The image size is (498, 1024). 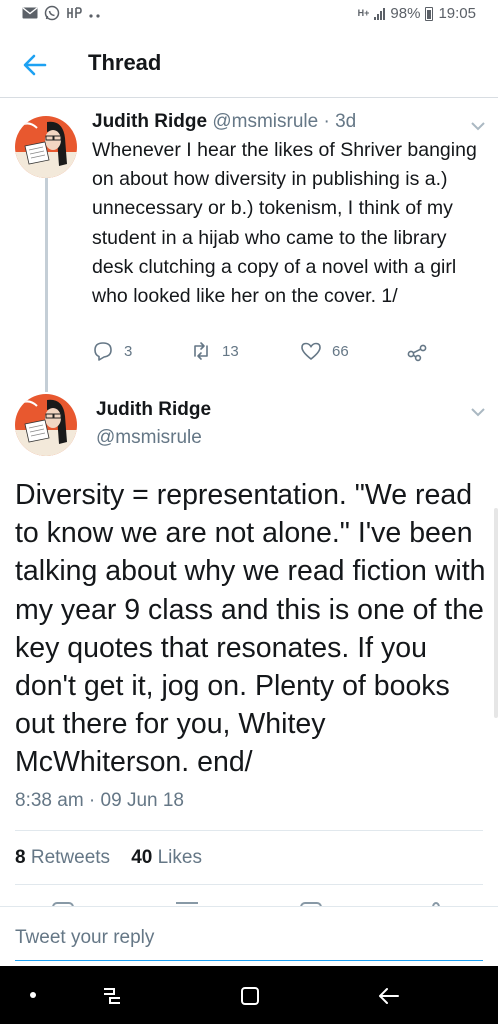 What do you see at coordinates (62, 14) in the screenshot?
I see `status-left-icons` at bounding box center [62, 14].